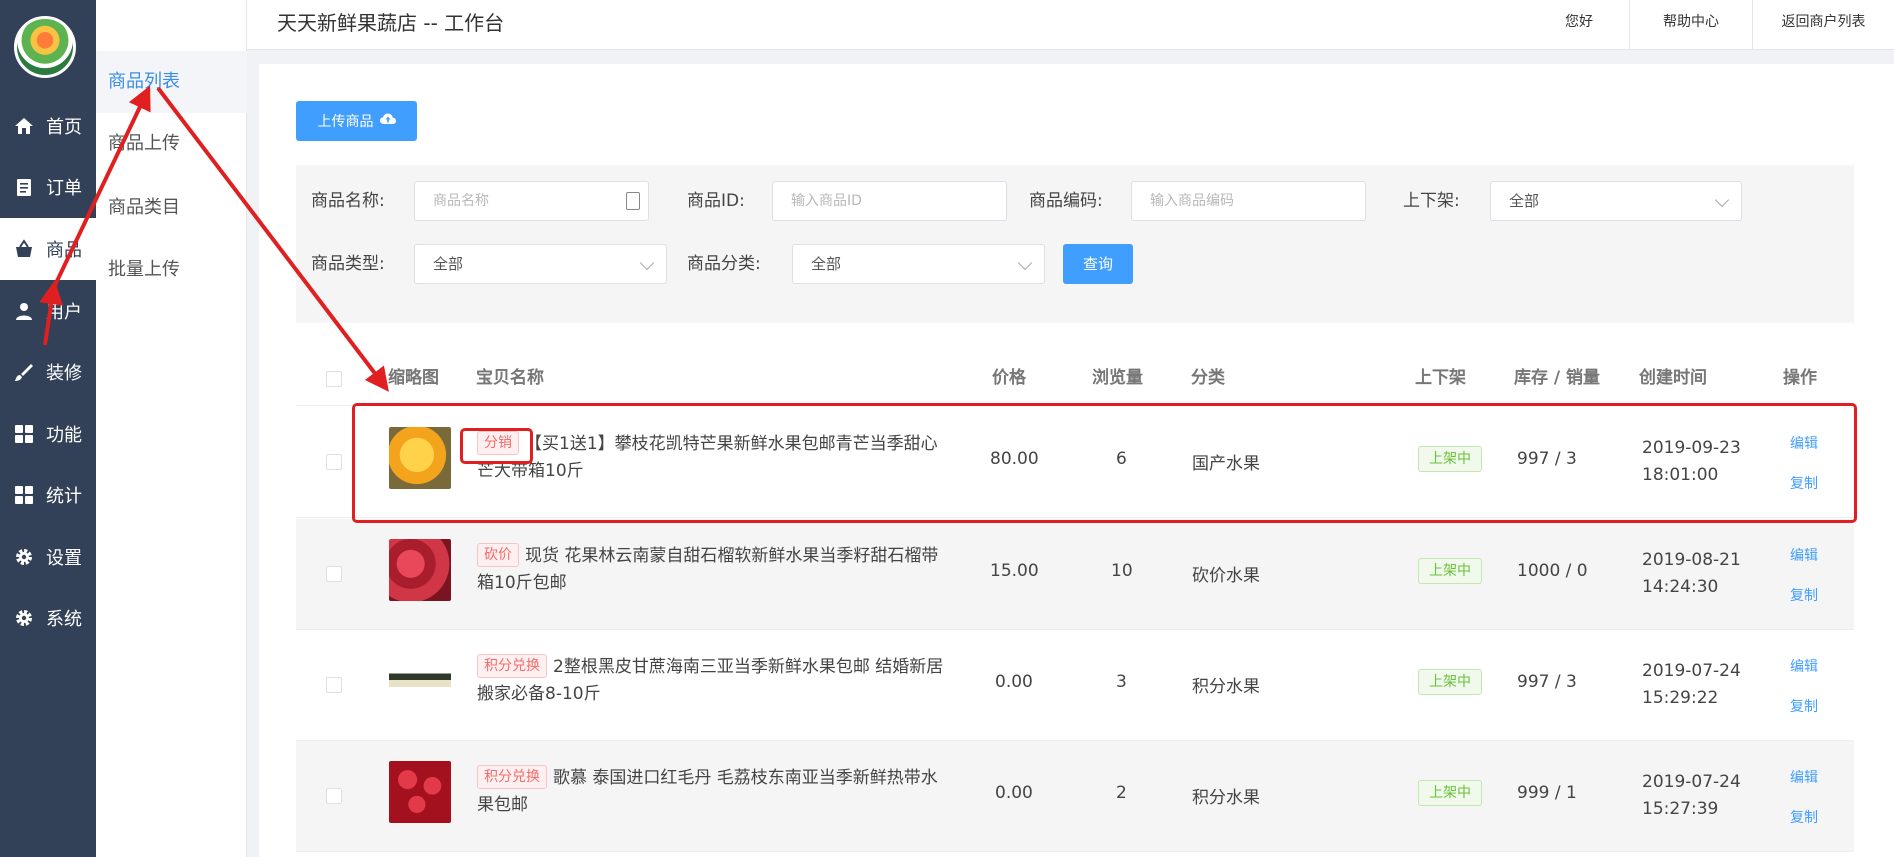 This screenshot has height=857, width=1894. What do you see at coordinates (64, 312) in the screenshot?
I see `nav-item-label: 用户` at bounding box center [64, 312].